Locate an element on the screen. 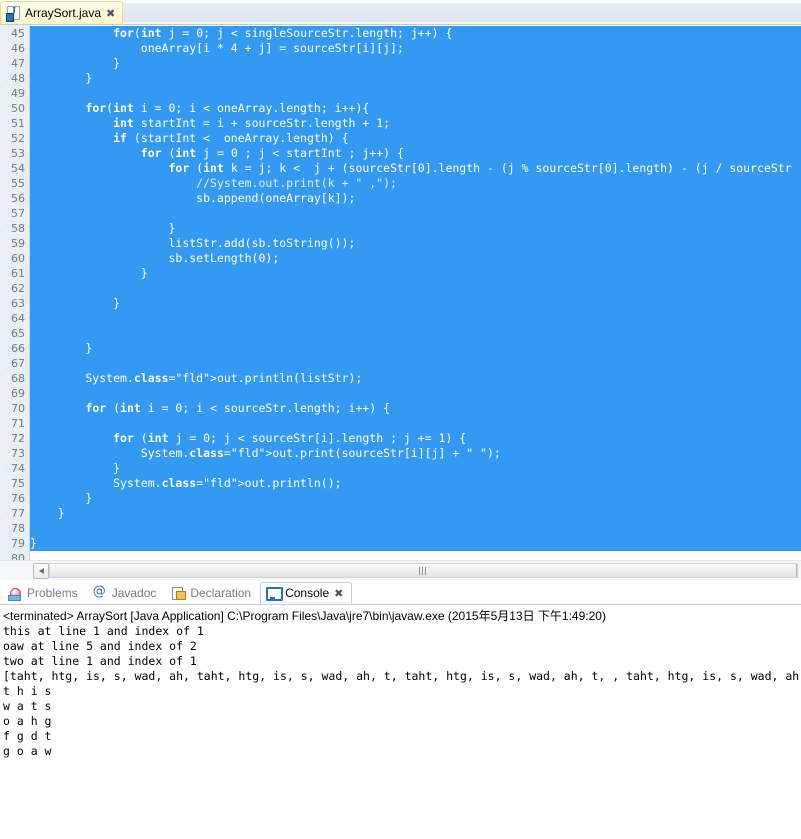  view-tab-console: Console ✖ is located at coordinates (306, 593).